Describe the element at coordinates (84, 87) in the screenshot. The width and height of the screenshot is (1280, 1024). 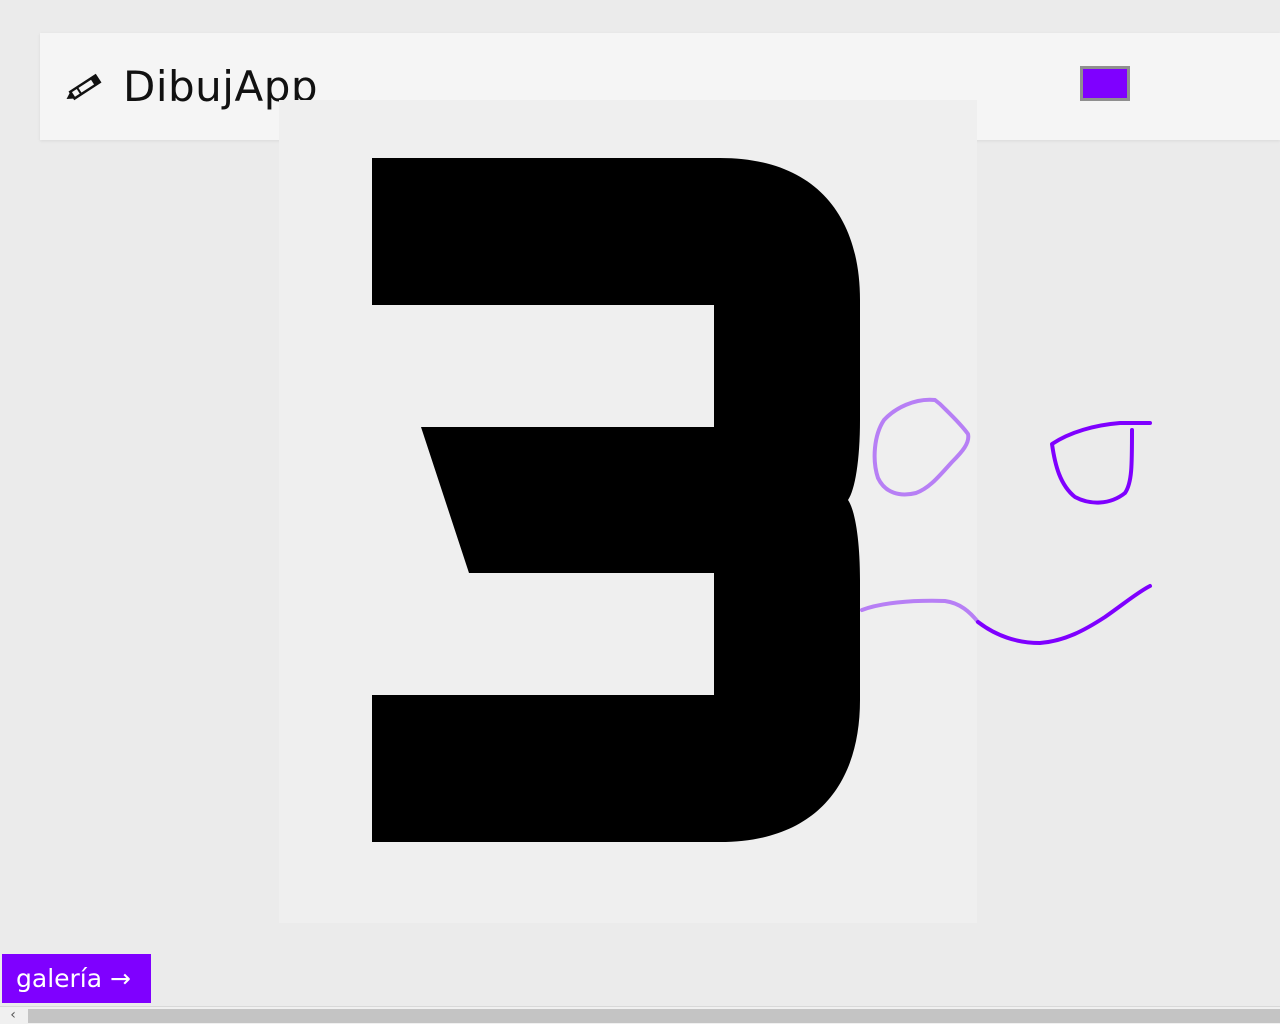
I see `pencil-icon` at that location.